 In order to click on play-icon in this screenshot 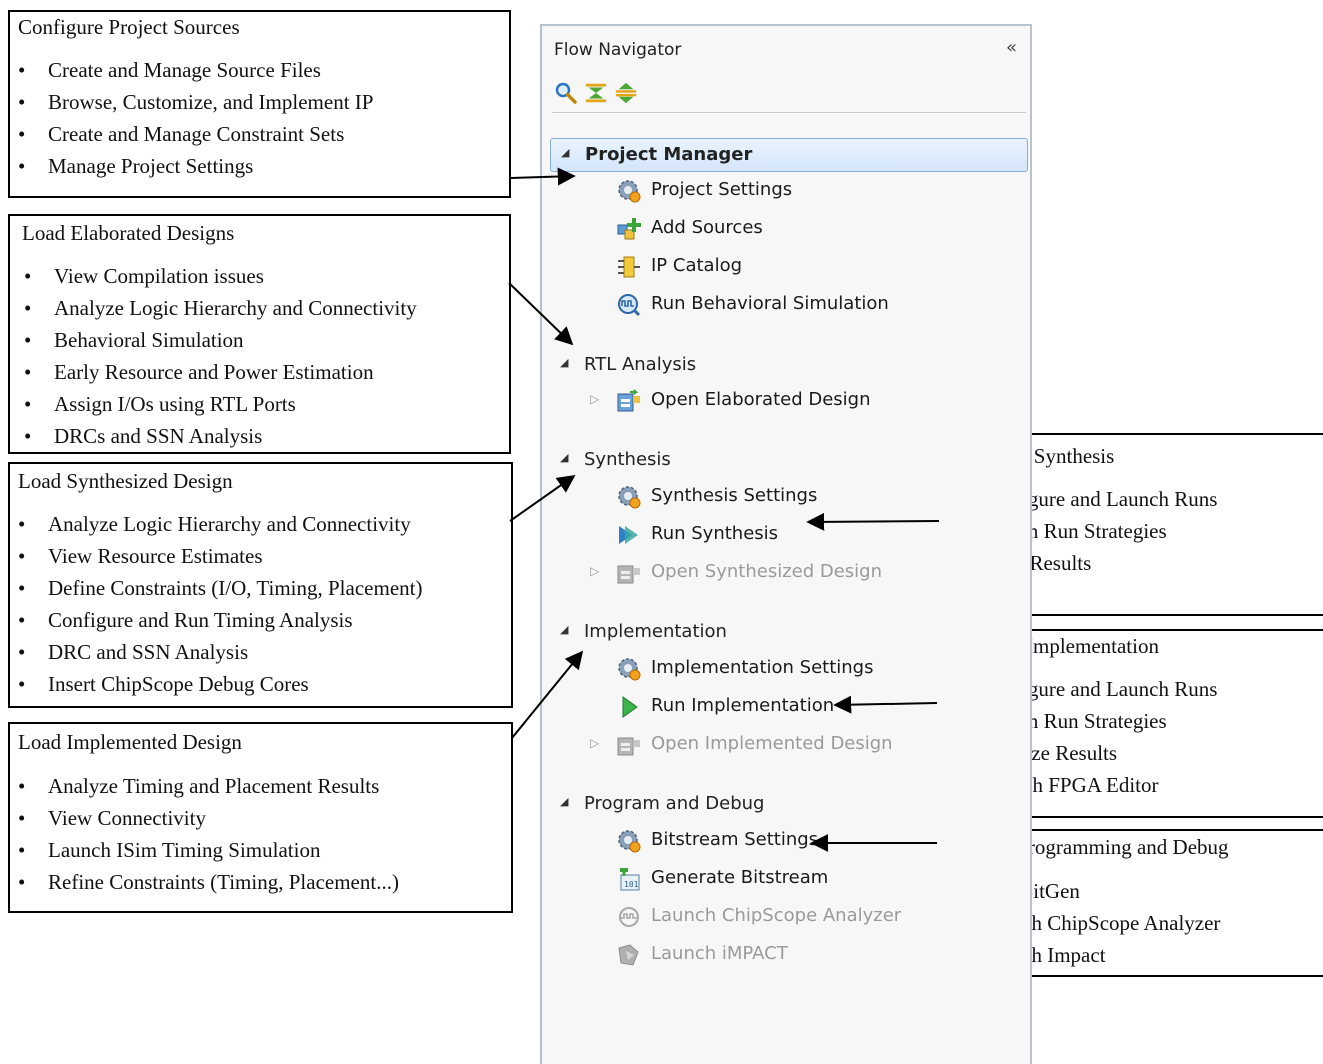, I will do `click(630, 707)`.